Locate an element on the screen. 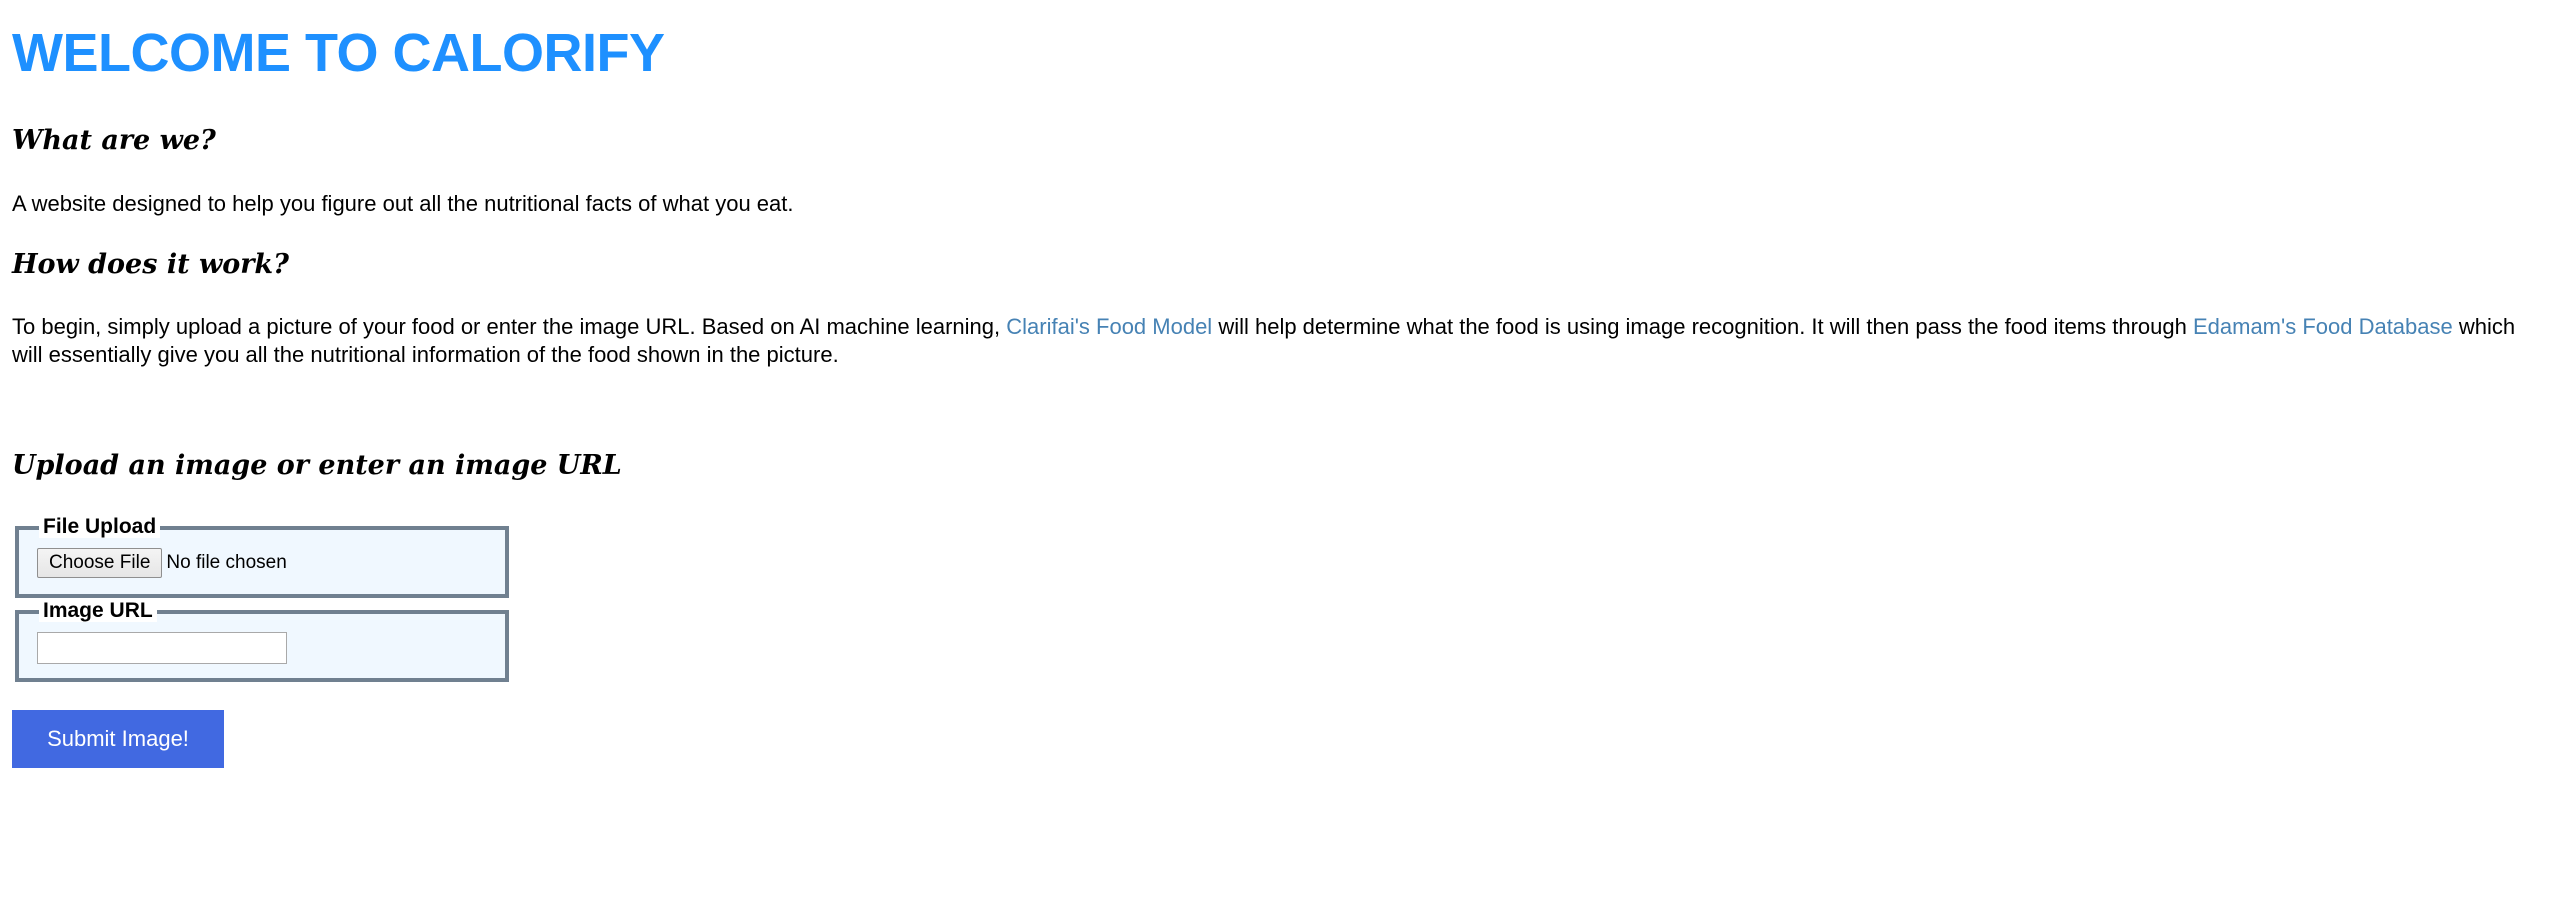 The image size is (2560, 924). how-heading: How does it work? is located at coordinates (150, 264).